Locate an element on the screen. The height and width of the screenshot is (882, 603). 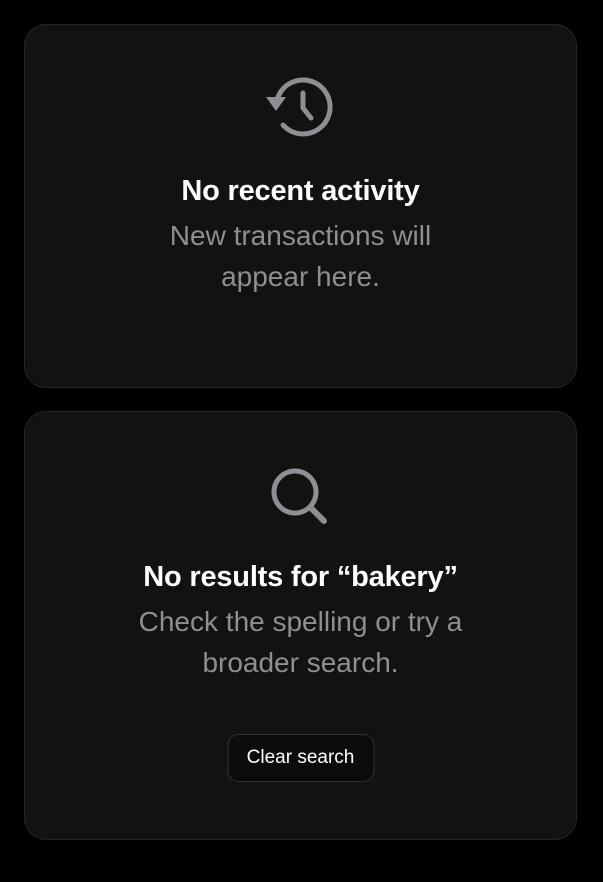
activity-empty-title: No recent activity is located at coordinates (300, 191).